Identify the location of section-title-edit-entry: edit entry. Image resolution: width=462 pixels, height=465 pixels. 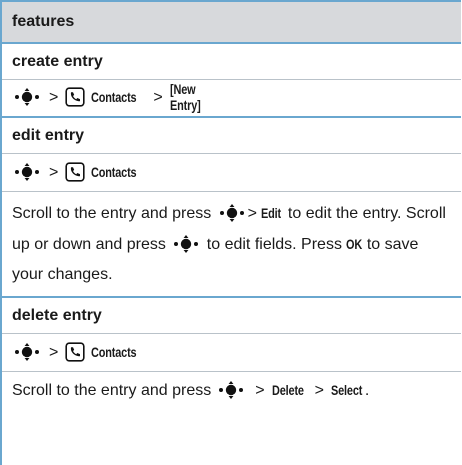
(231, 136).